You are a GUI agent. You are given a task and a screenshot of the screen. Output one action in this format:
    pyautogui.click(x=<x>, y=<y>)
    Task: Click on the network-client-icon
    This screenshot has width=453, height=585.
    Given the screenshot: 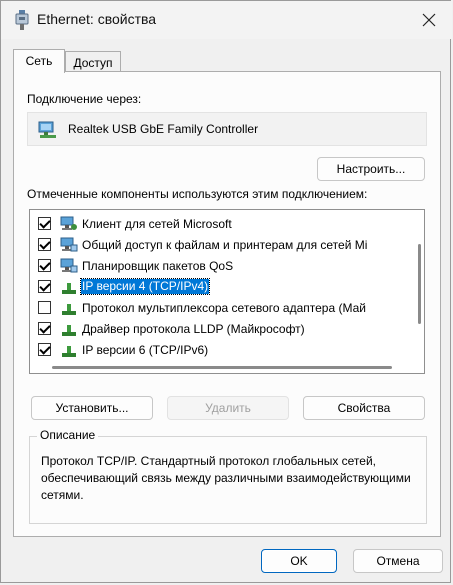 What is the action you would take?
    pyautogui.click(x=68, y=223)
    